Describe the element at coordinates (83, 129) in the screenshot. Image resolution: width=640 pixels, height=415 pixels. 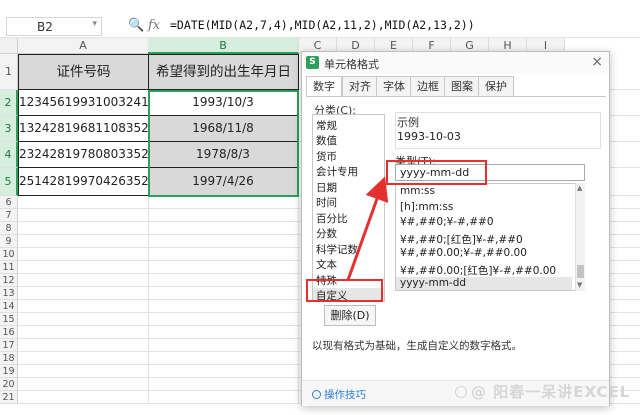
I see `cell-a3: 132428196811083523` at that location.